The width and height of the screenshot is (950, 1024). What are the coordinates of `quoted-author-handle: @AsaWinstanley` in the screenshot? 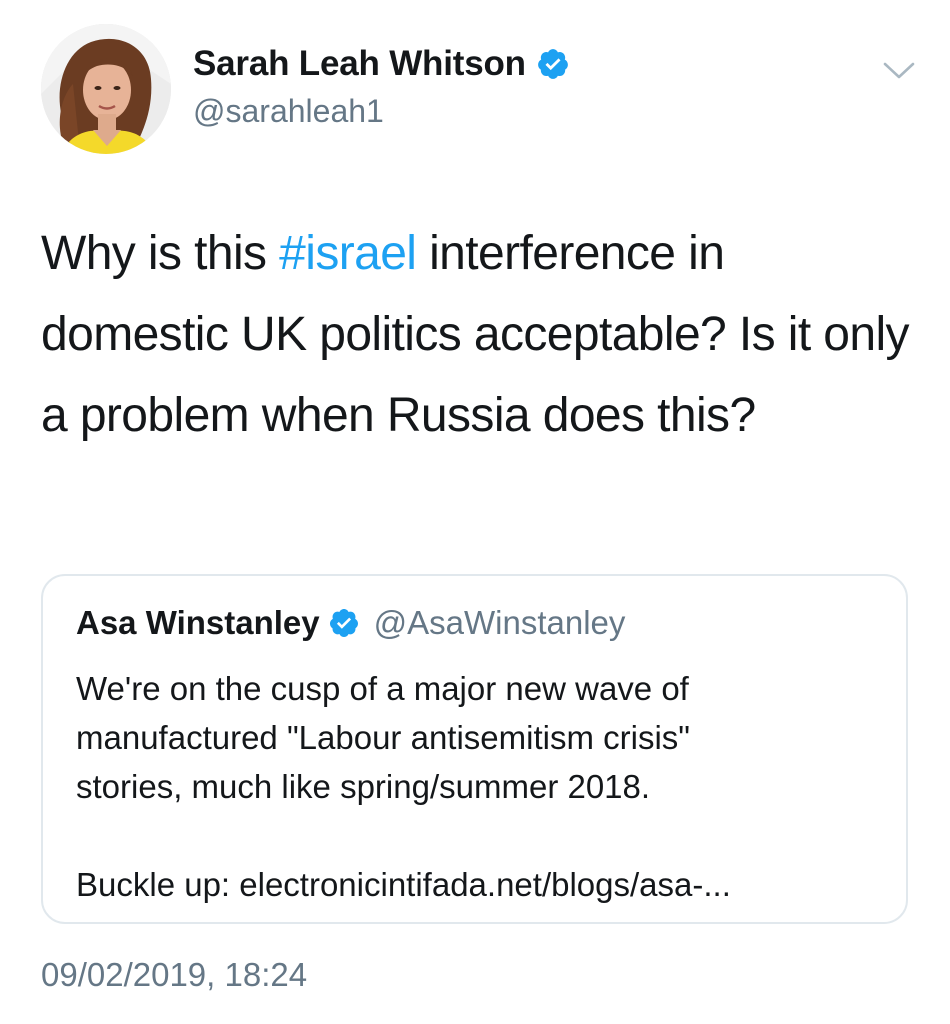 It's located at (499, 622).